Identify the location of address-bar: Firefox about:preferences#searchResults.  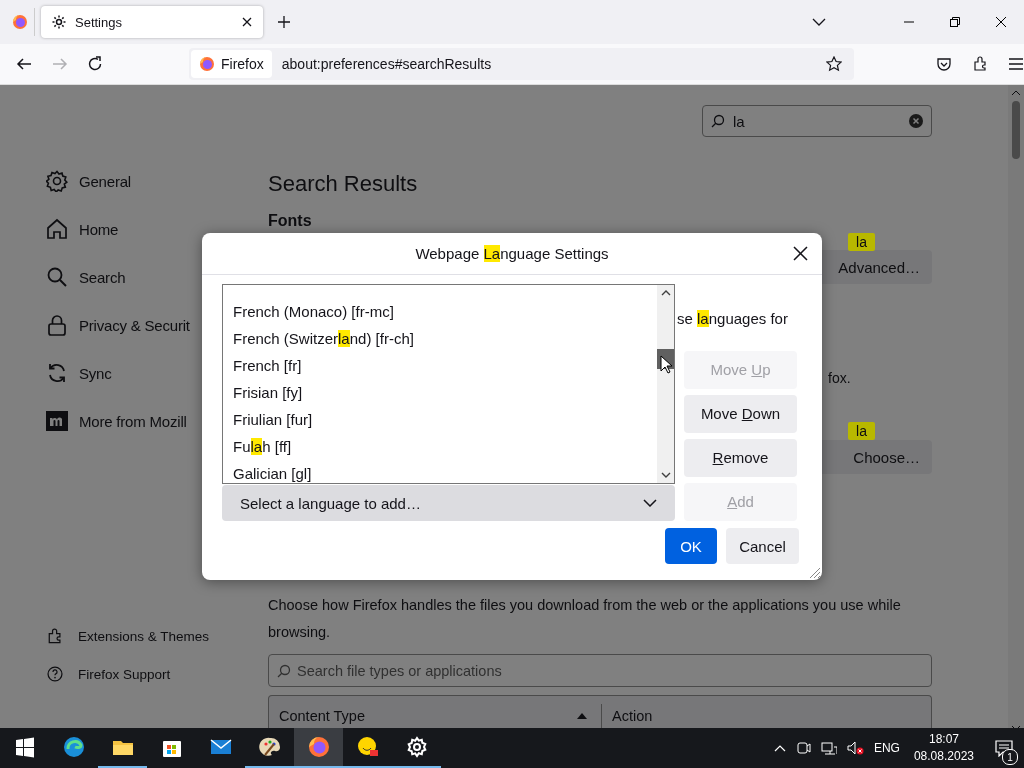
(521, 64).